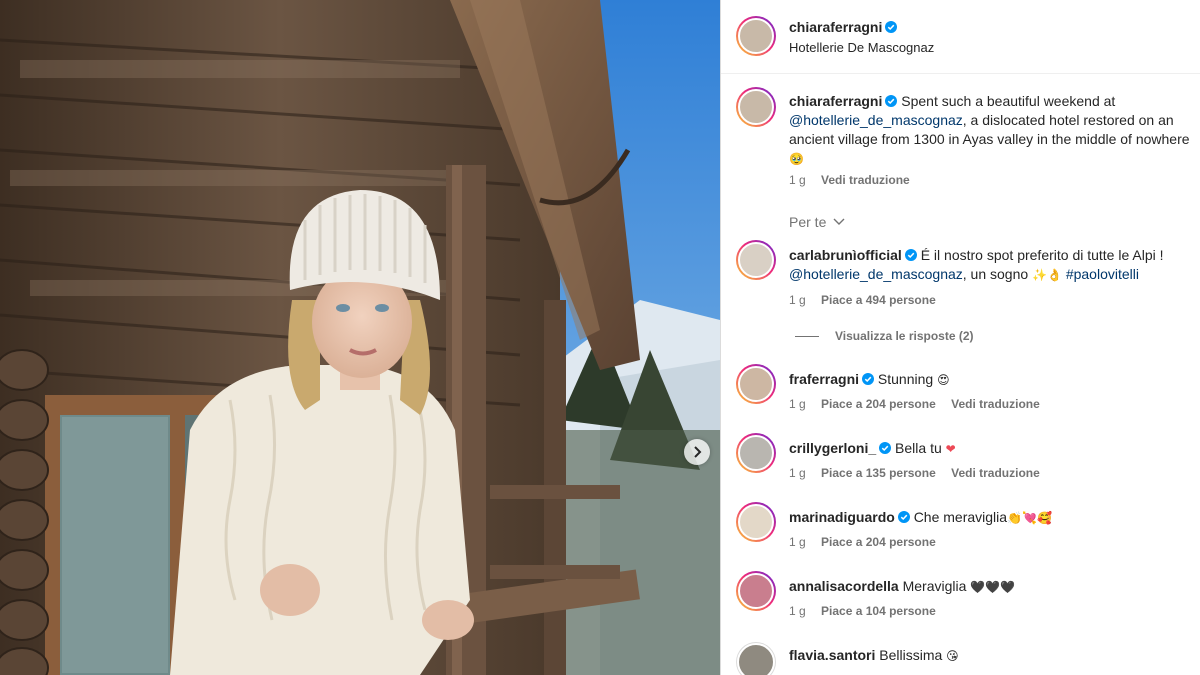  Describe the element at coordinates (994, 380) in the screenshot. I see `comment-text: fraferragni Stunning 😍` at that location.